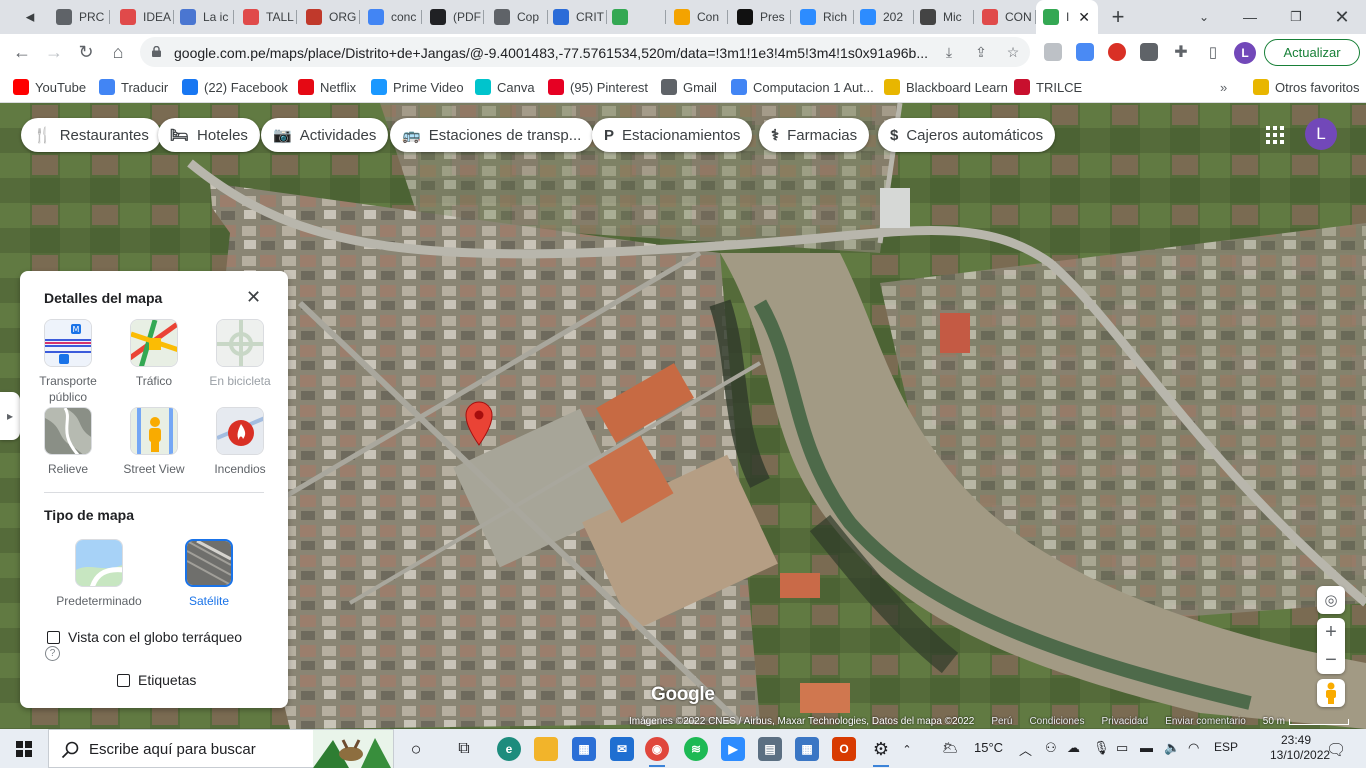  What do you see at coordinates (202, 17) in the screenshot?
I see `browser-tab: La ic` at bounding box center [202, 17].